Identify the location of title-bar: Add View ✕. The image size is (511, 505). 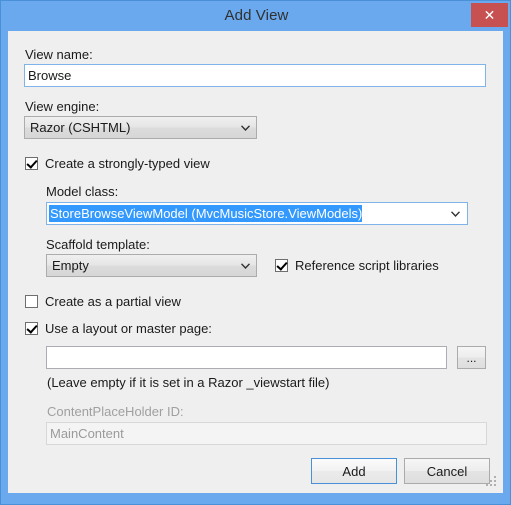
(255, 16).